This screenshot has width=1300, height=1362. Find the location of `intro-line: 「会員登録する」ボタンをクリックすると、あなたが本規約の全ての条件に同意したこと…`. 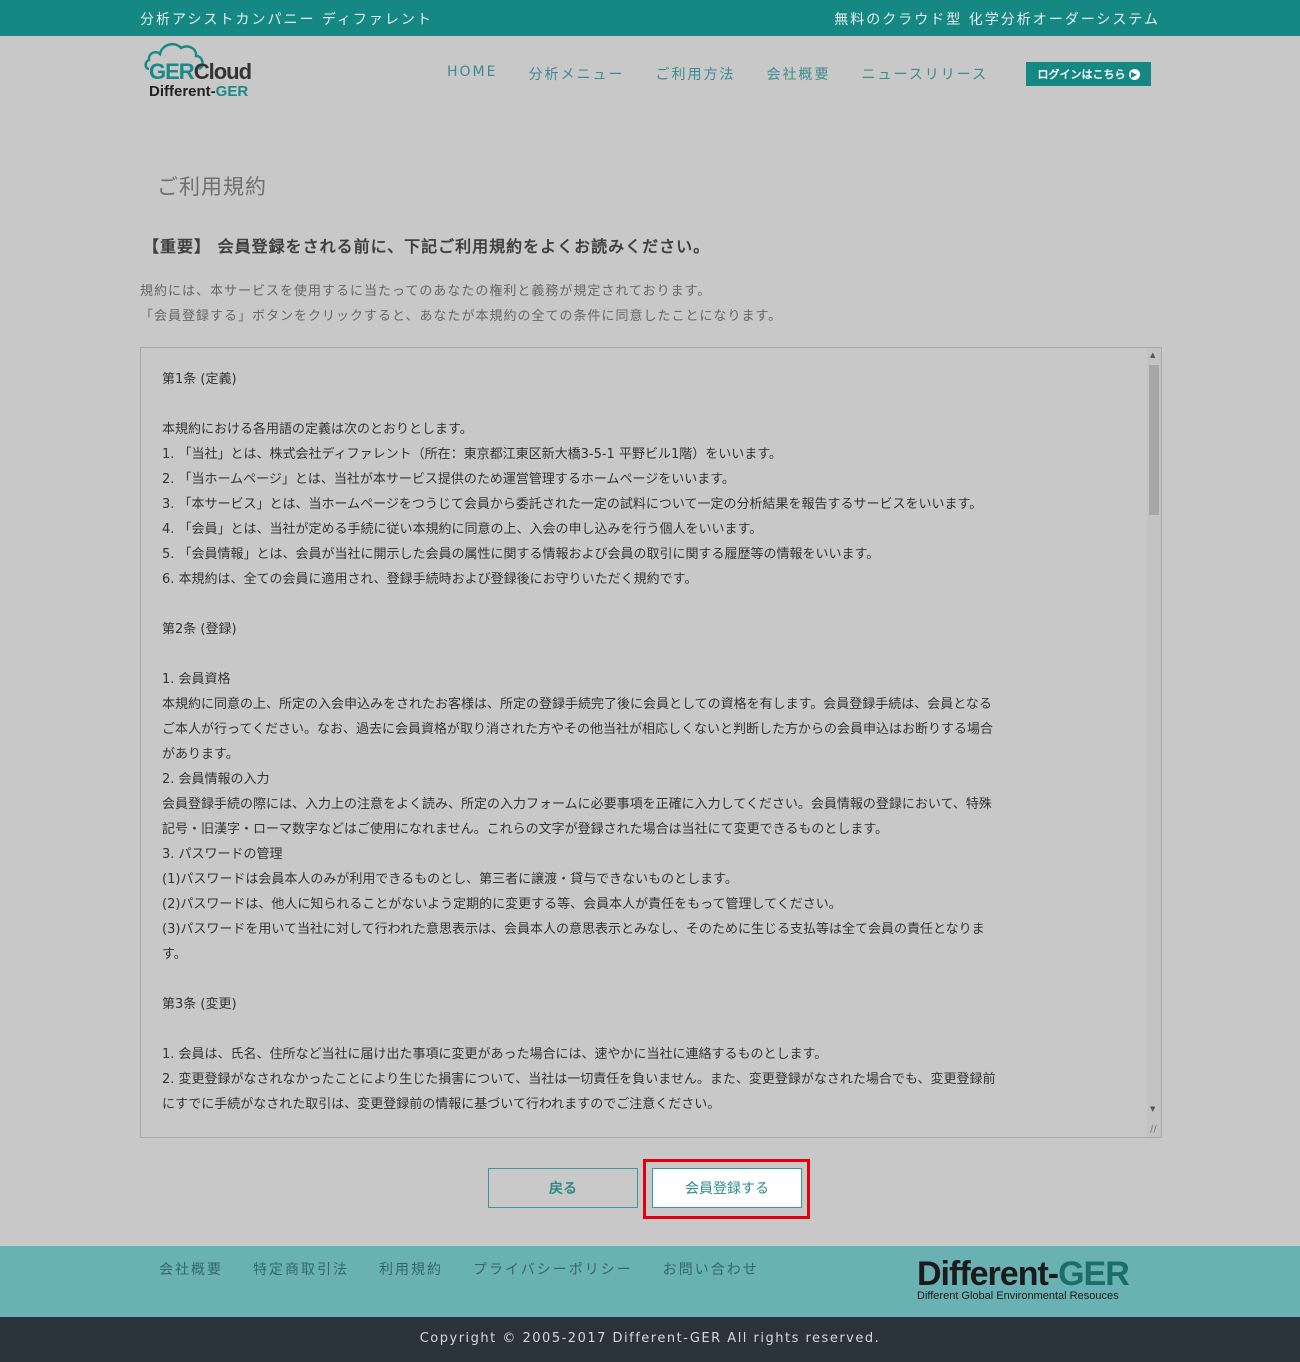

intro-line: 「会員登録する」ボタンをクリックすると、あなたが本規約の全ての条件に同意したこと… is located at coordinates (461, 316).